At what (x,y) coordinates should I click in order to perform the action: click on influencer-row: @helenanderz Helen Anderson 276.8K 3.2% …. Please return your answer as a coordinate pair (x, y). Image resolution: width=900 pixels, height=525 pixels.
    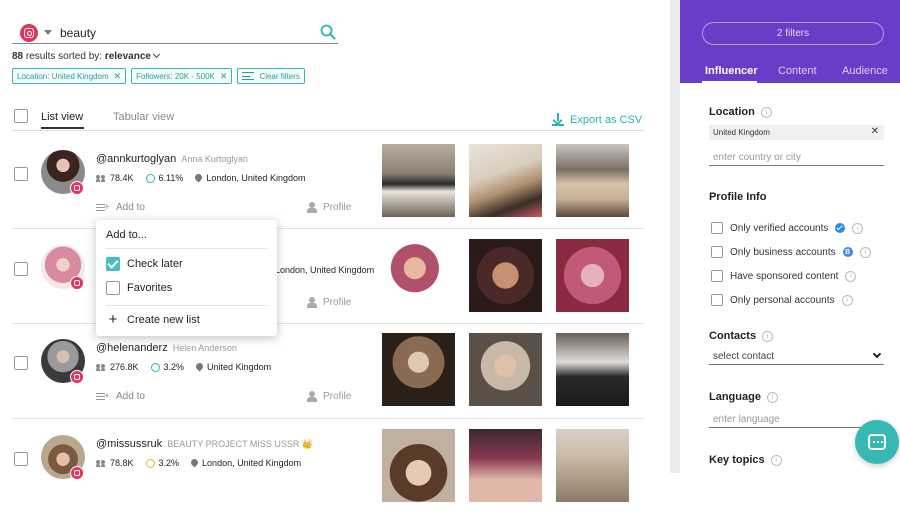
    Looking at the image, I should click on (330, 381).